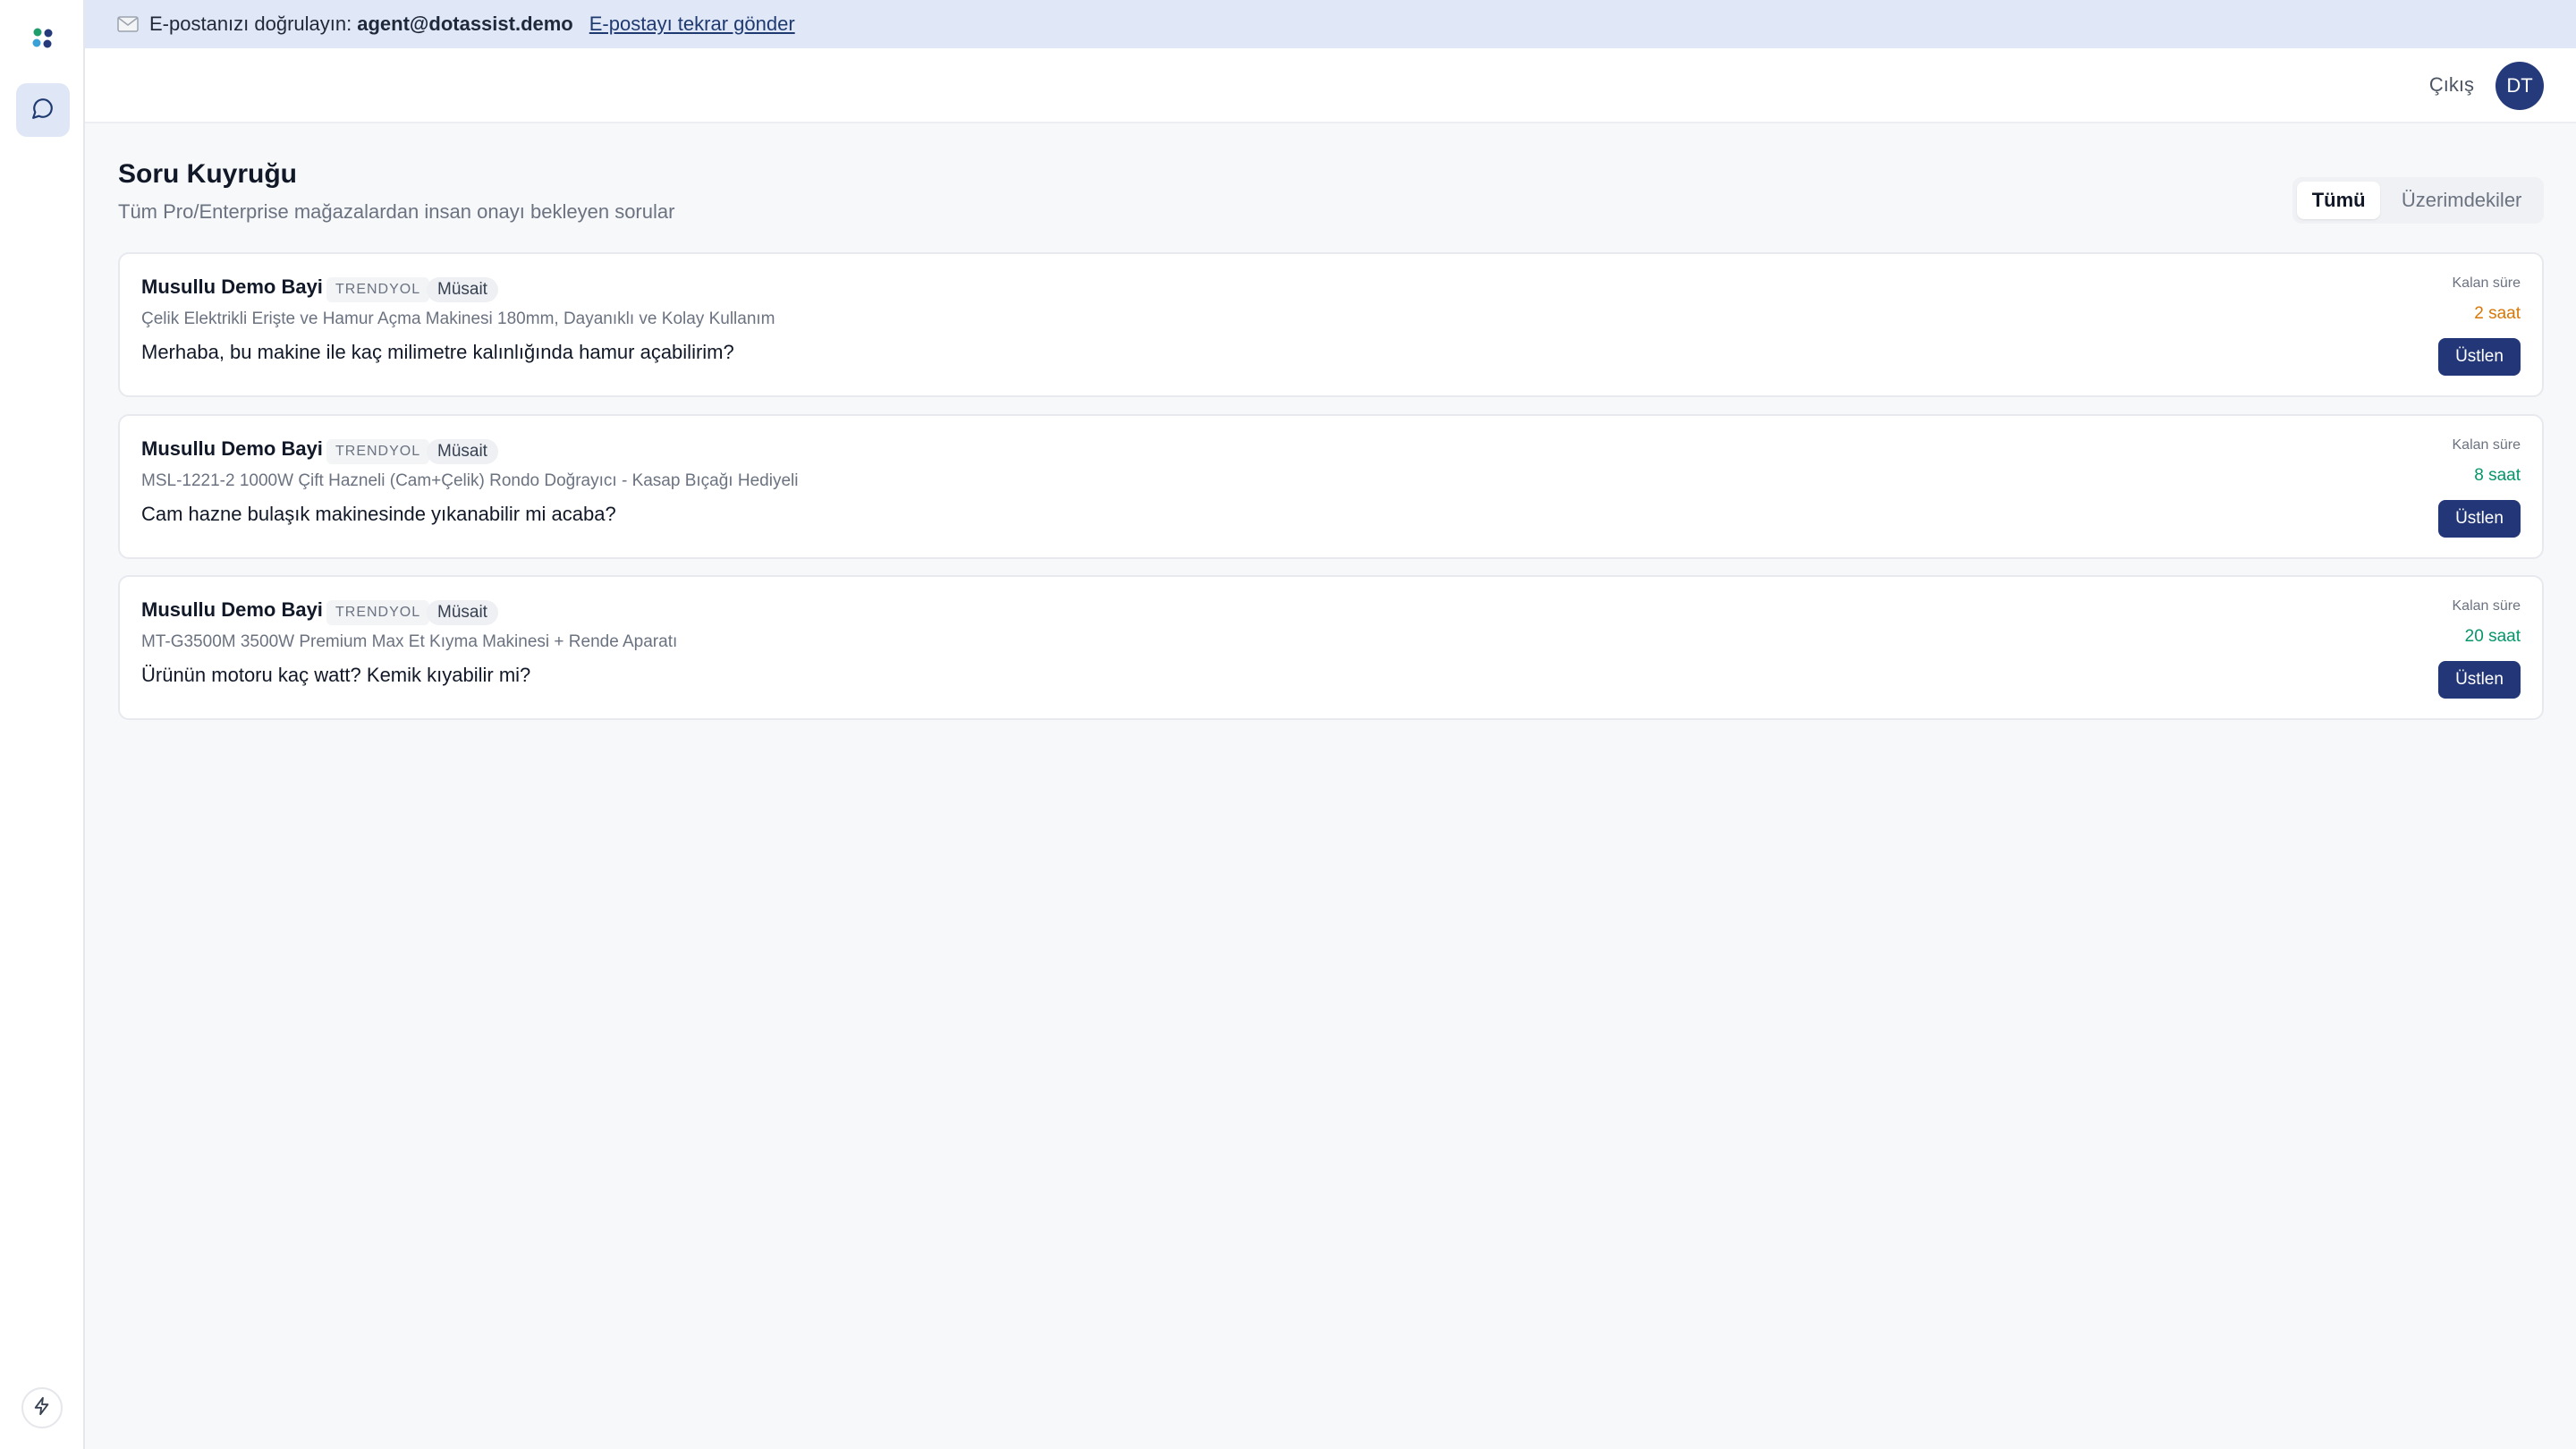 This screenshot has width=2576, height=1449. I want to click on filter-segmented-control: Tümü Üzerimdekiler, so click(2418, 200).